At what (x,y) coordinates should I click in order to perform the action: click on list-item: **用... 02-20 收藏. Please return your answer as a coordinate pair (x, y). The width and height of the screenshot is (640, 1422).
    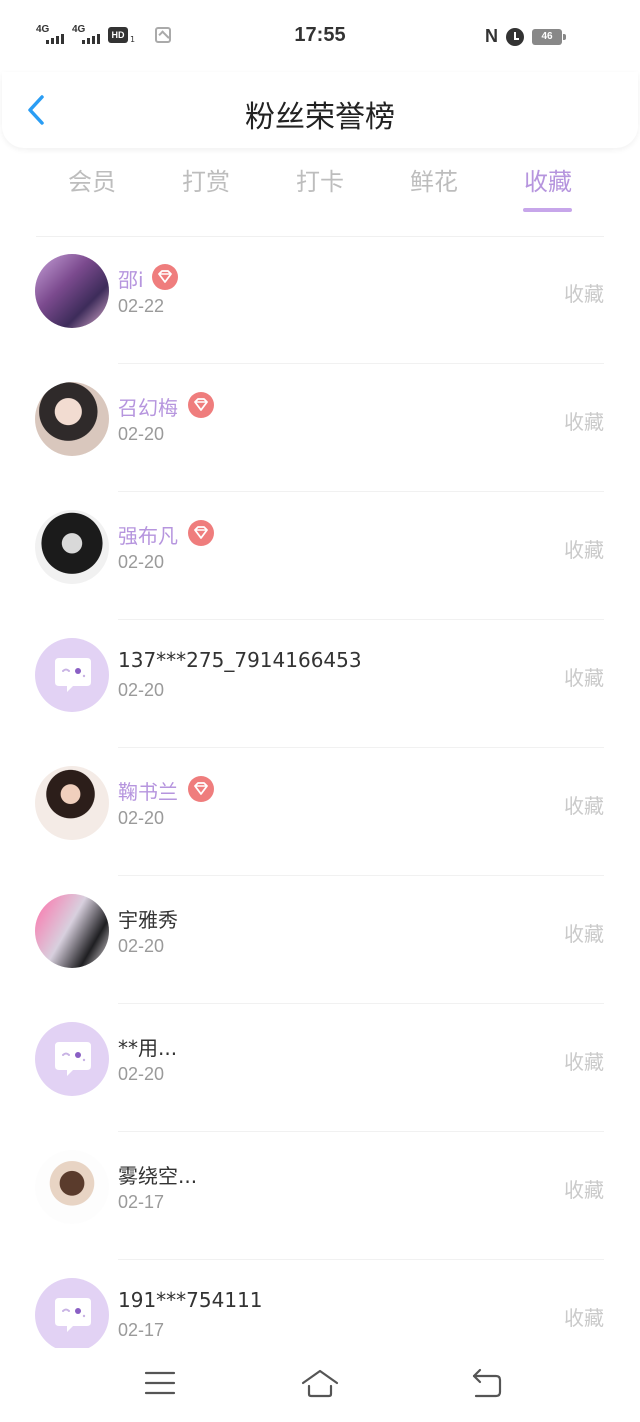
    Looking at the image, I should click on (320, 1068).